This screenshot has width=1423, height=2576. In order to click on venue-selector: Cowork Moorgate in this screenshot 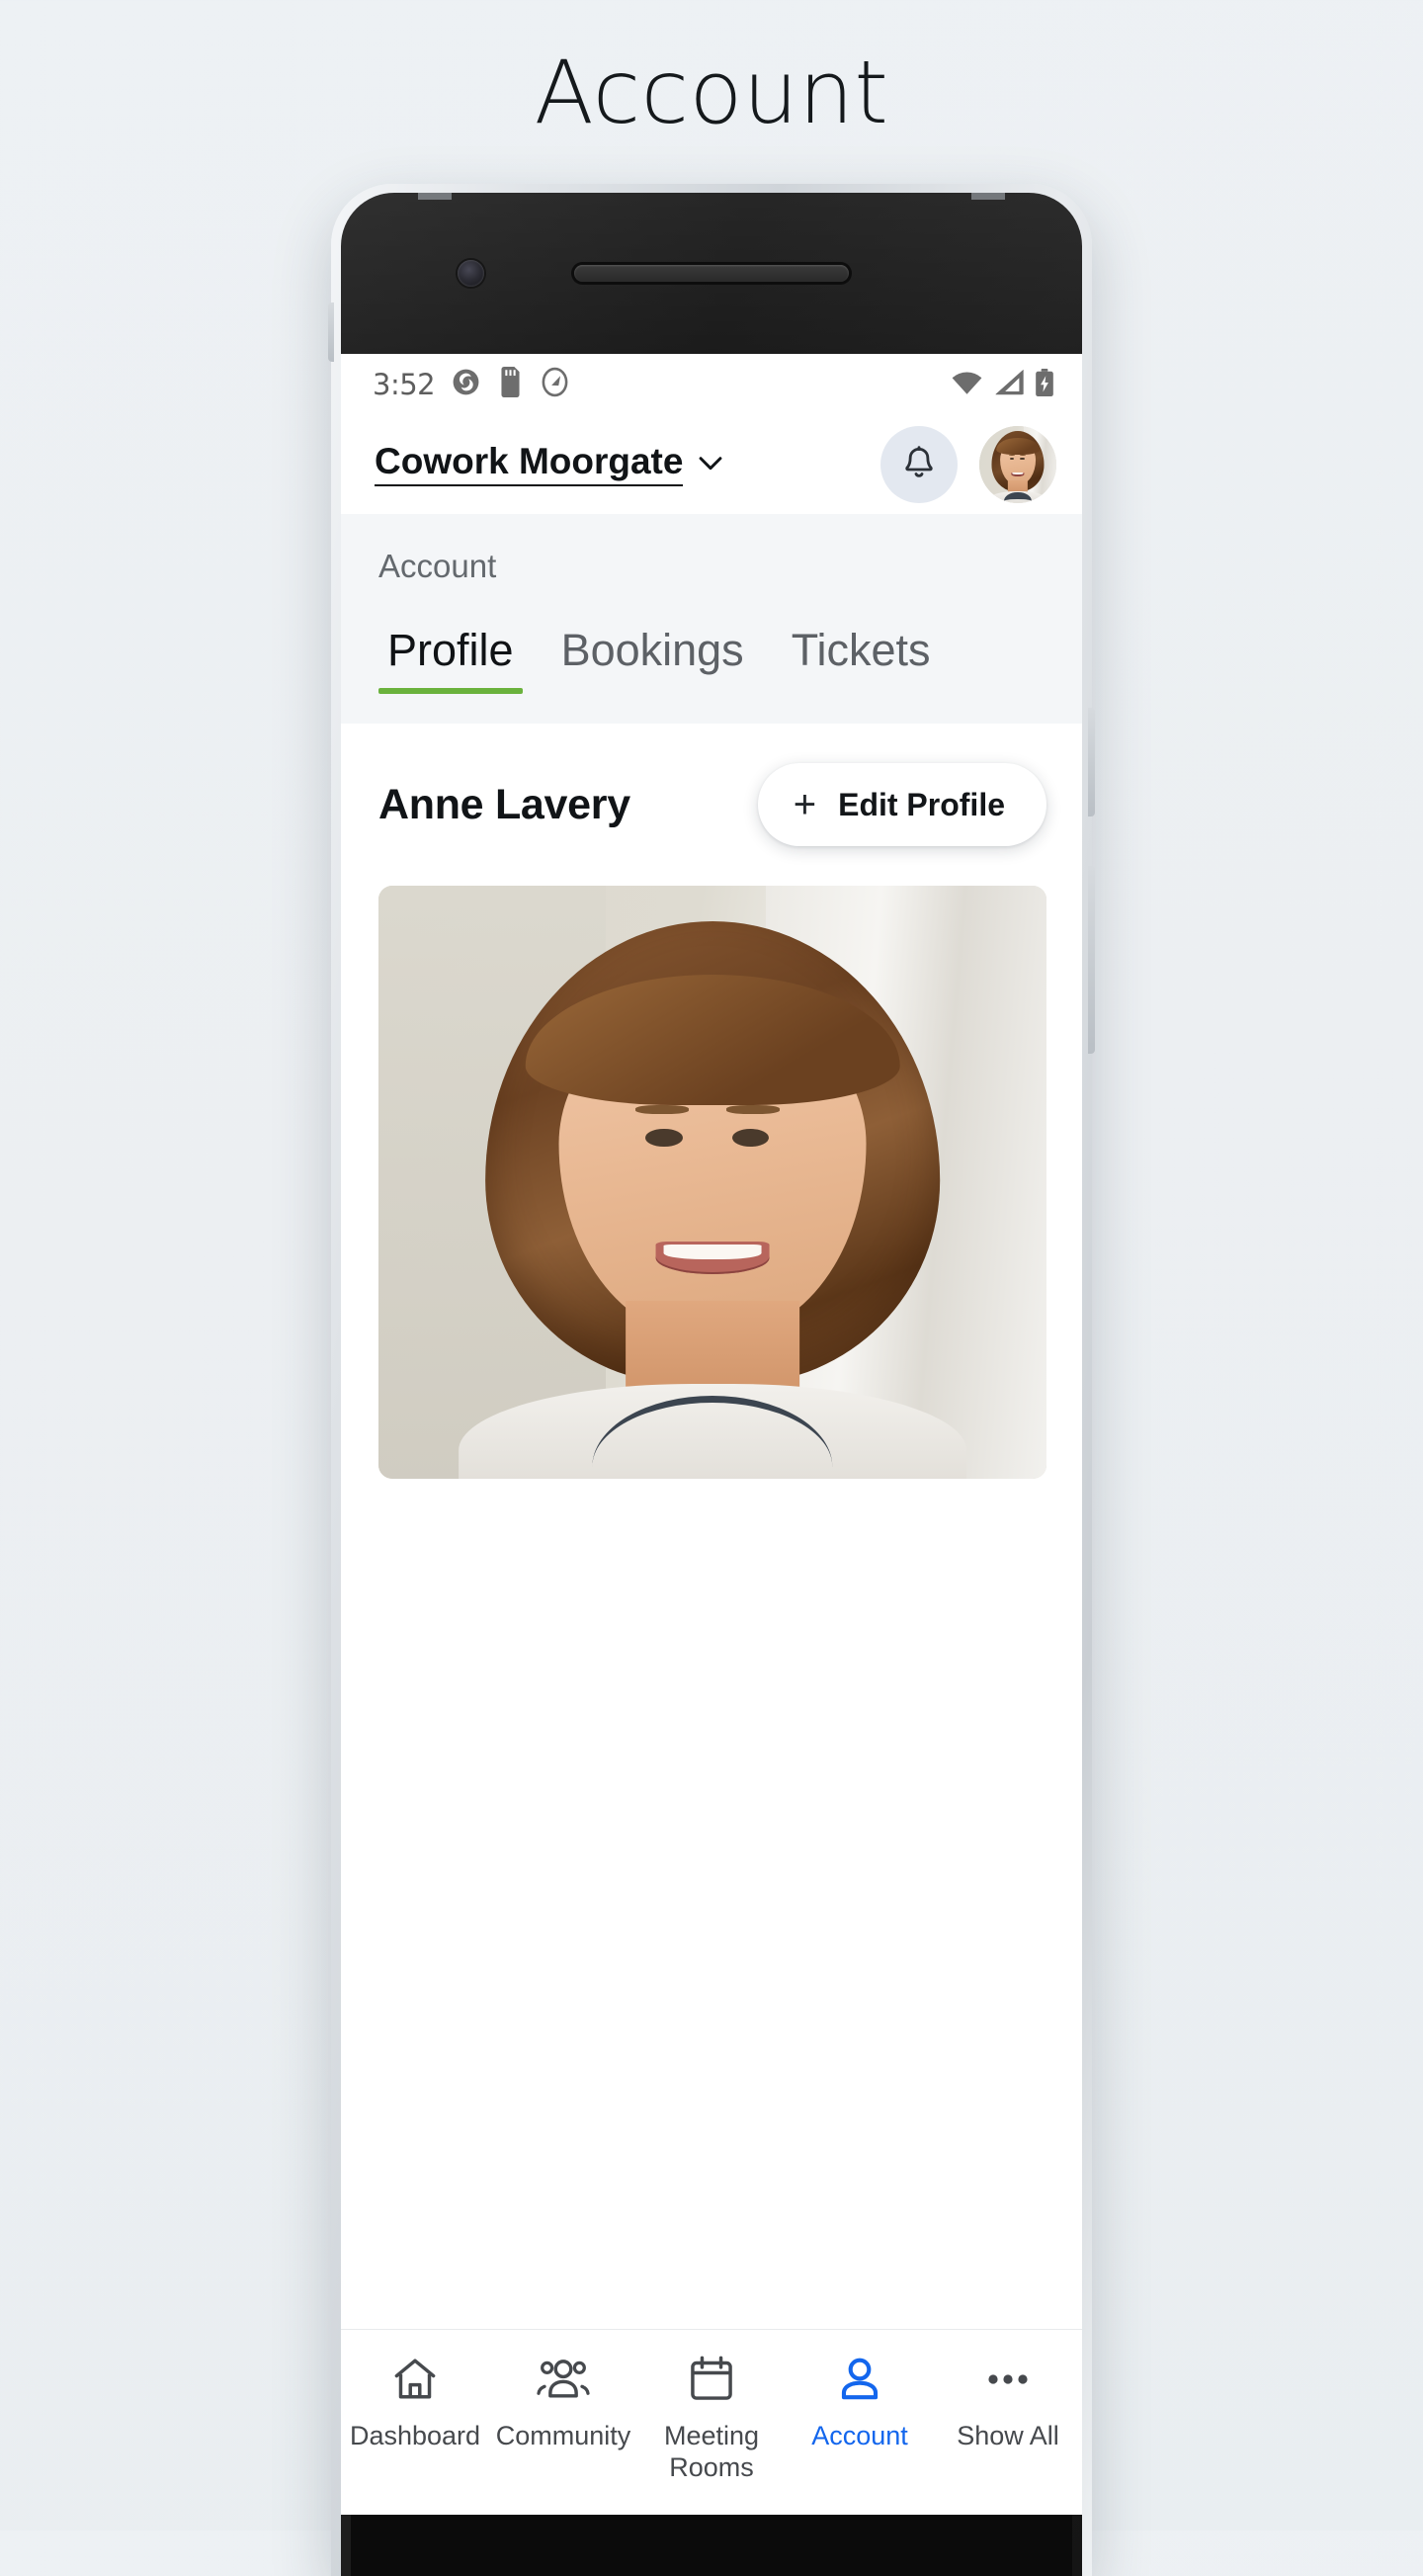, I will do `click(551, 464)`.